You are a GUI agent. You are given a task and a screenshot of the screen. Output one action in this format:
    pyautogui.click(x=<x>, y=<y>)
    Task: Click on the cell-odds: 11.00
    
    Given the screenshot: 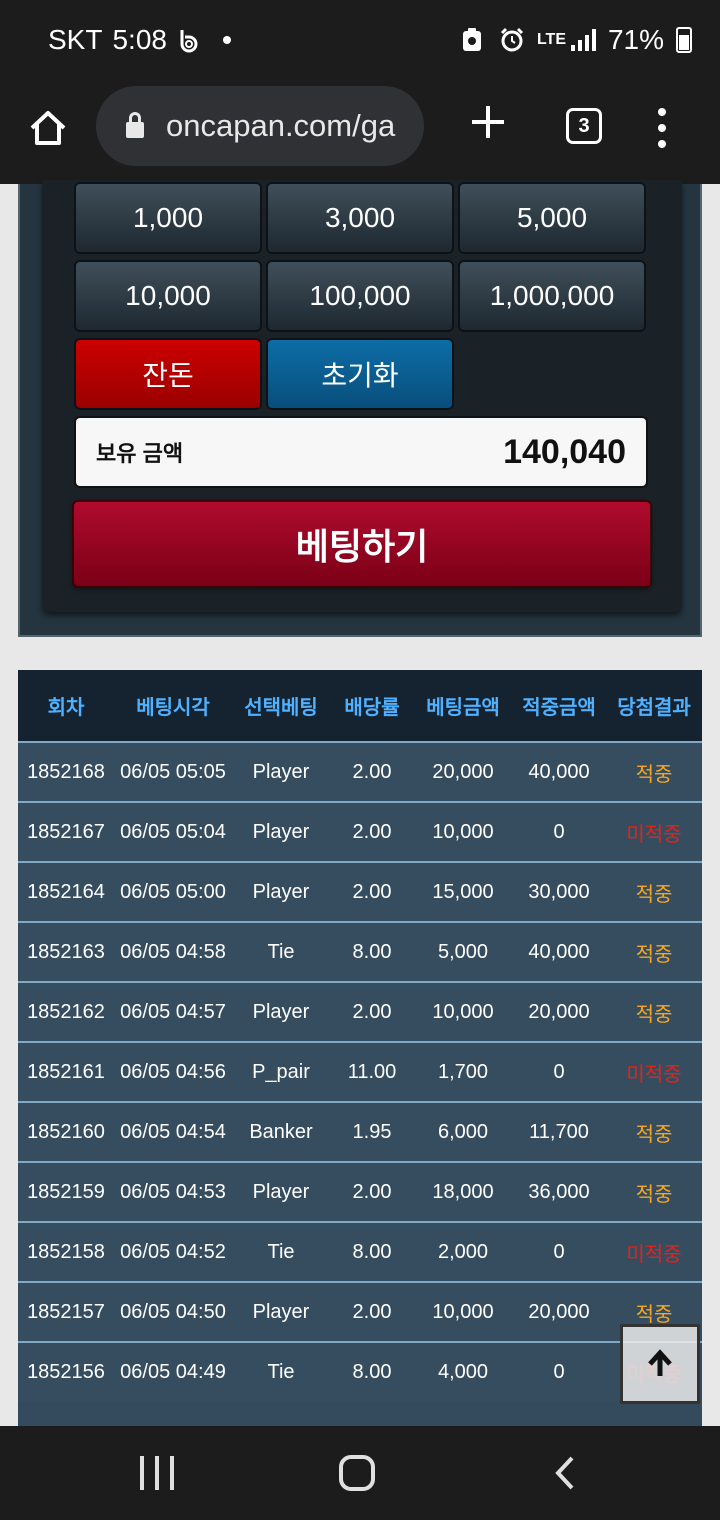 What is the action you would take?
    pyautogui.click(x=372, y=1071)
    